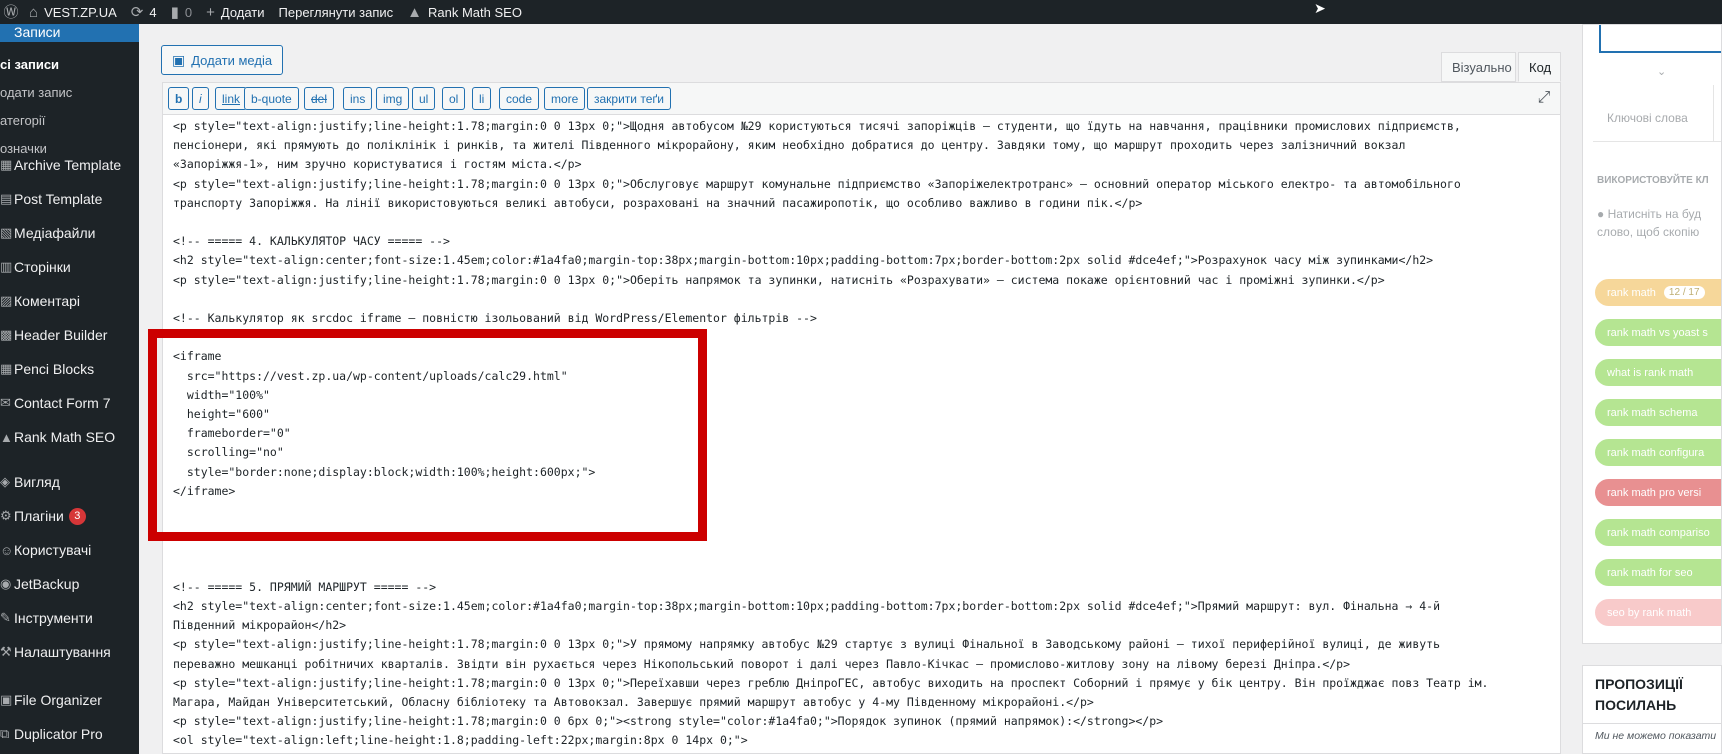  I want to click on add-media-button: ▣ Додати медіа, so click(222, 60).